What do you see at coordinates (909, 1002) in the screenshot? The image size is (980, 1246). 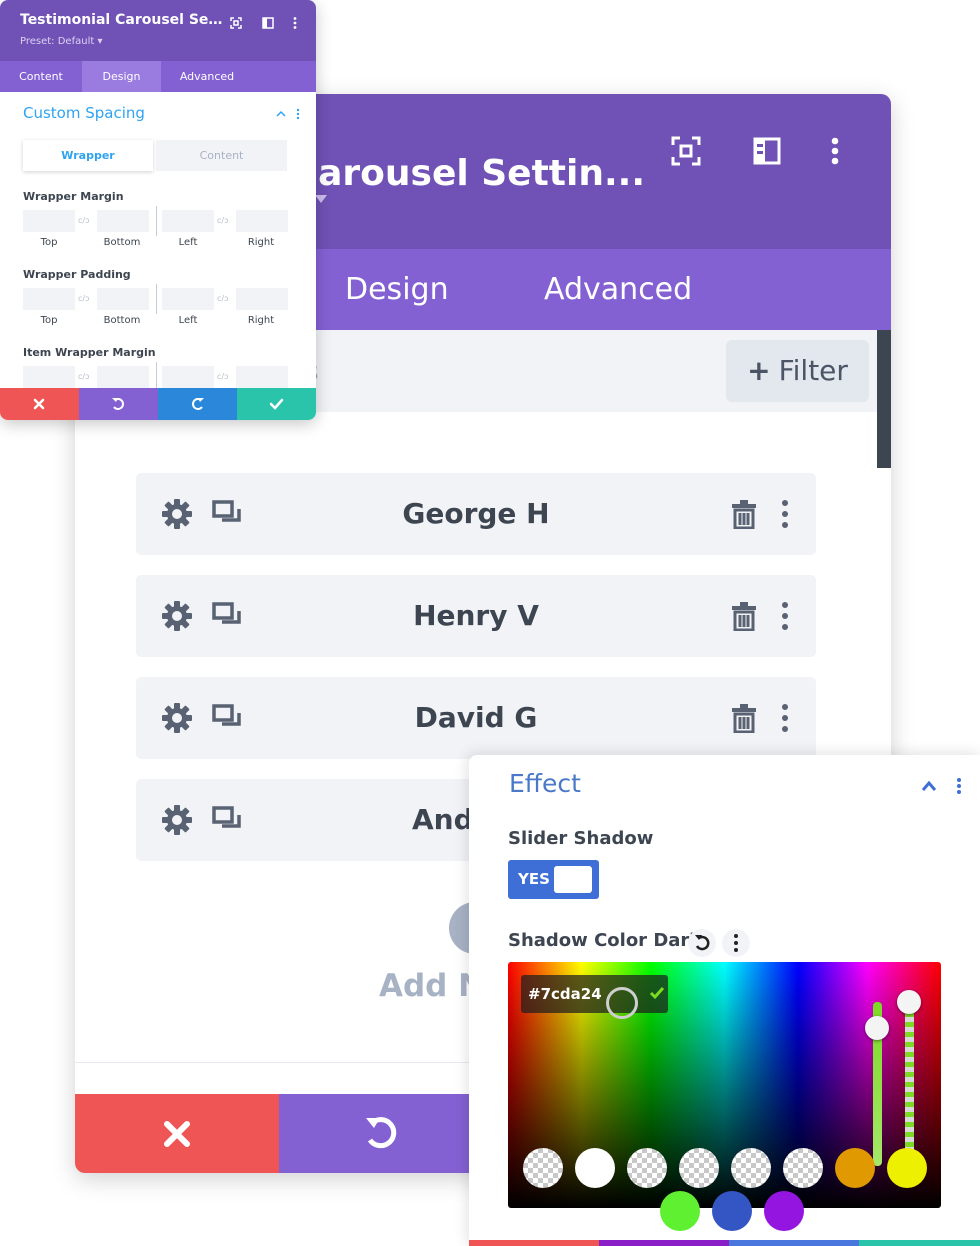 I see `opacity-slider-knob` at bounding box center [909, 1002].